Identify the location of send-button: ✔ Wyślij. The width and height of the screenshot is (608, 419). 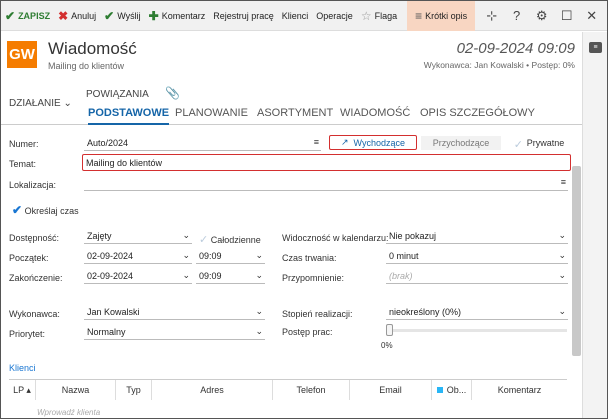
(122, 16).